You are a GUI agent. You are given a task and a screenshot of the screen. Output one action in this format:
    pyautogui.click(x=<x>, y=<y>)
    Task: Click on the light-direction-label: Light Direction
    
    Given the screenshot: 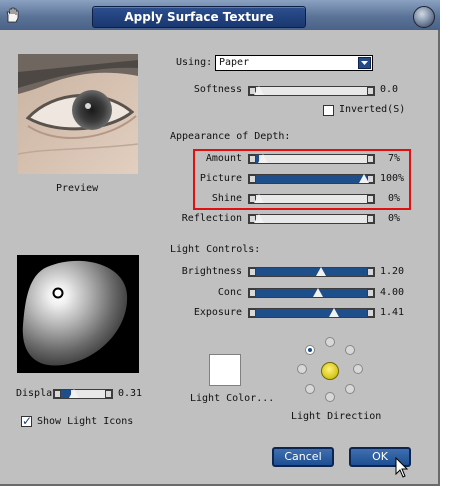 What is the action you would take?
    pyautogui.click(x=336, y=416)
    